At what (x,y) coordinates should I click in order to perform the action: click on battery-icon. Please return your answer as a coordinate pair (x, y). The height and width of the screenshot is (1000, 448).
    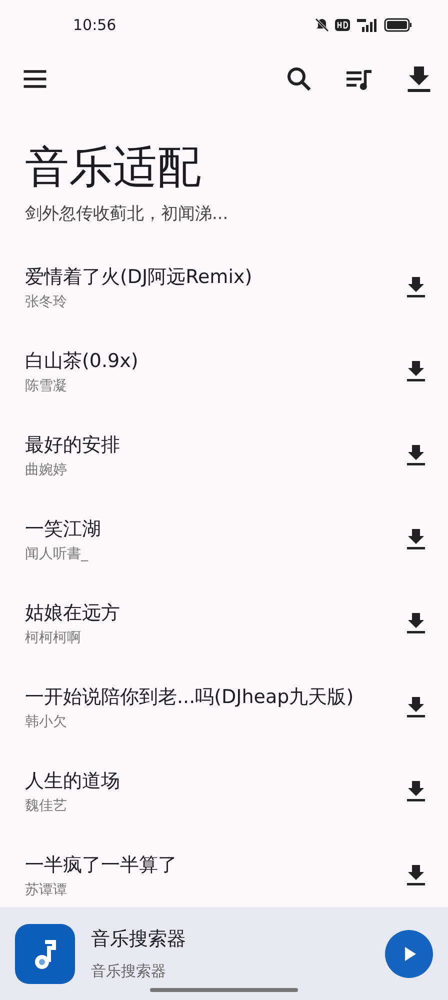
    Looking at the image, I should click on (398, 25).